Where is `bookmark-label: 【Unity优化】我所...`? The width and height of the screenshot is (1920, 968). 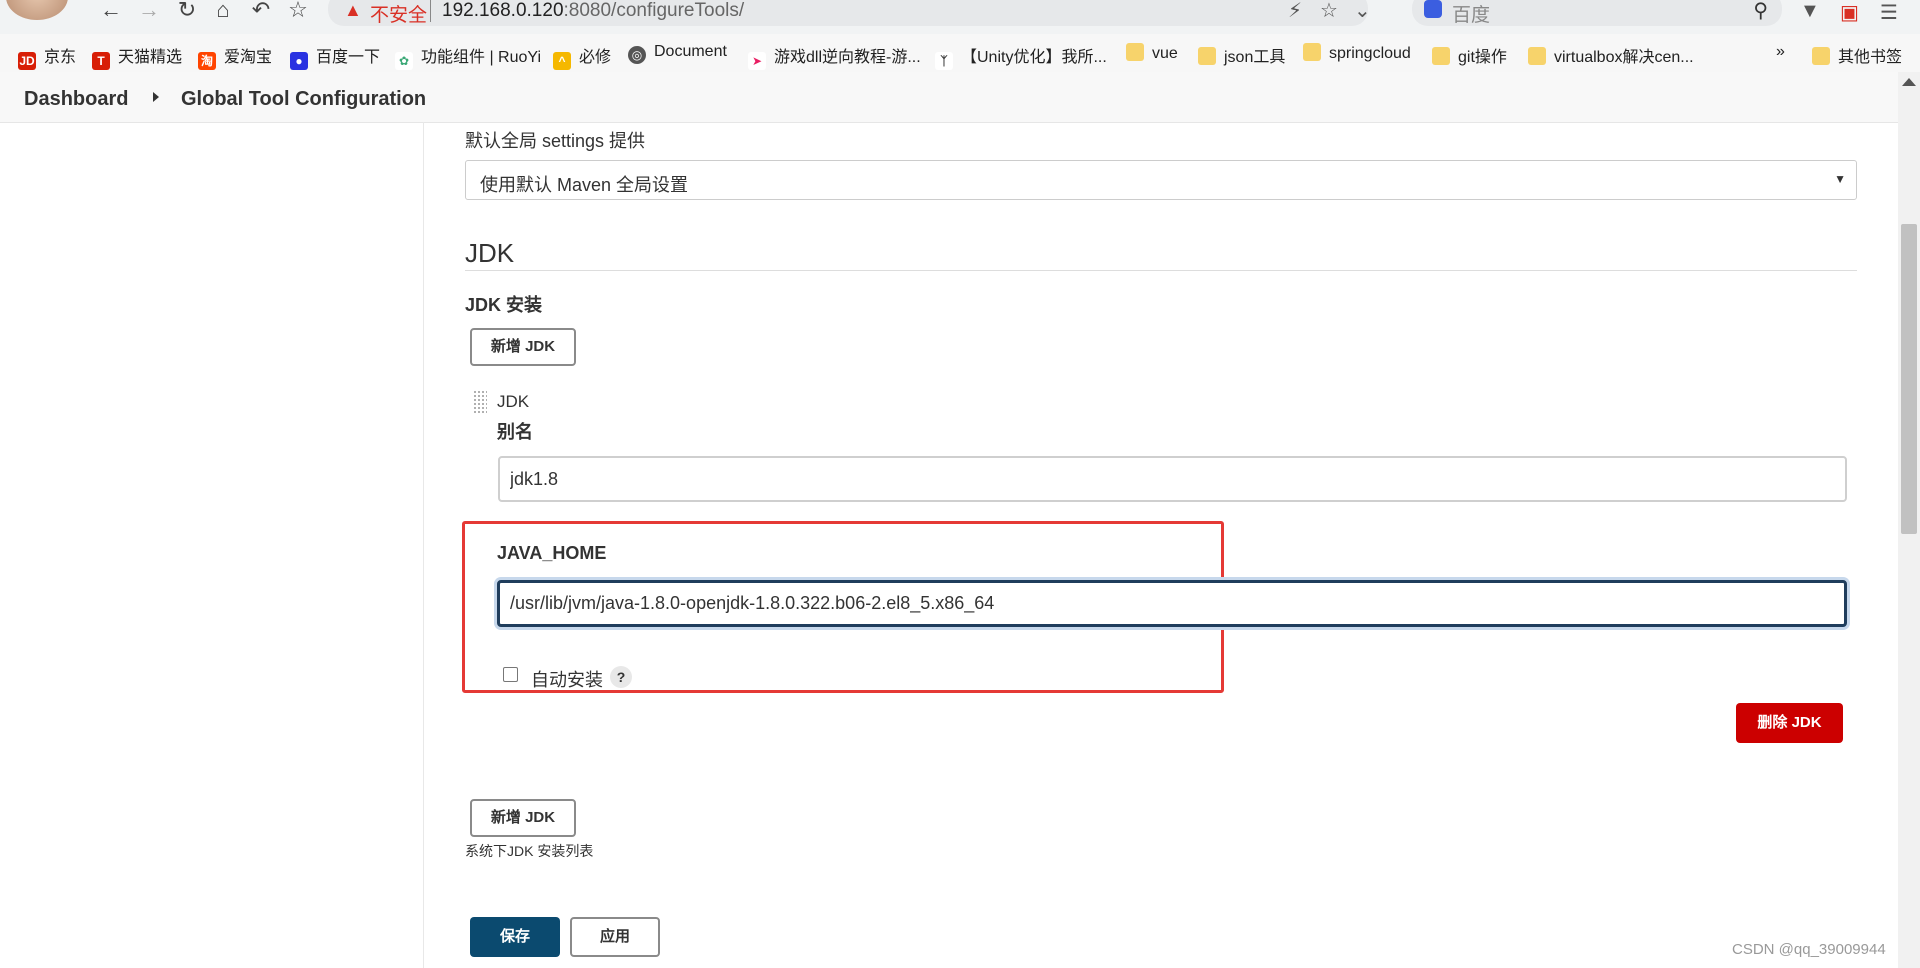 bookmark-label: 【Unity优化】我所... is located at coordinates (1034, 57).